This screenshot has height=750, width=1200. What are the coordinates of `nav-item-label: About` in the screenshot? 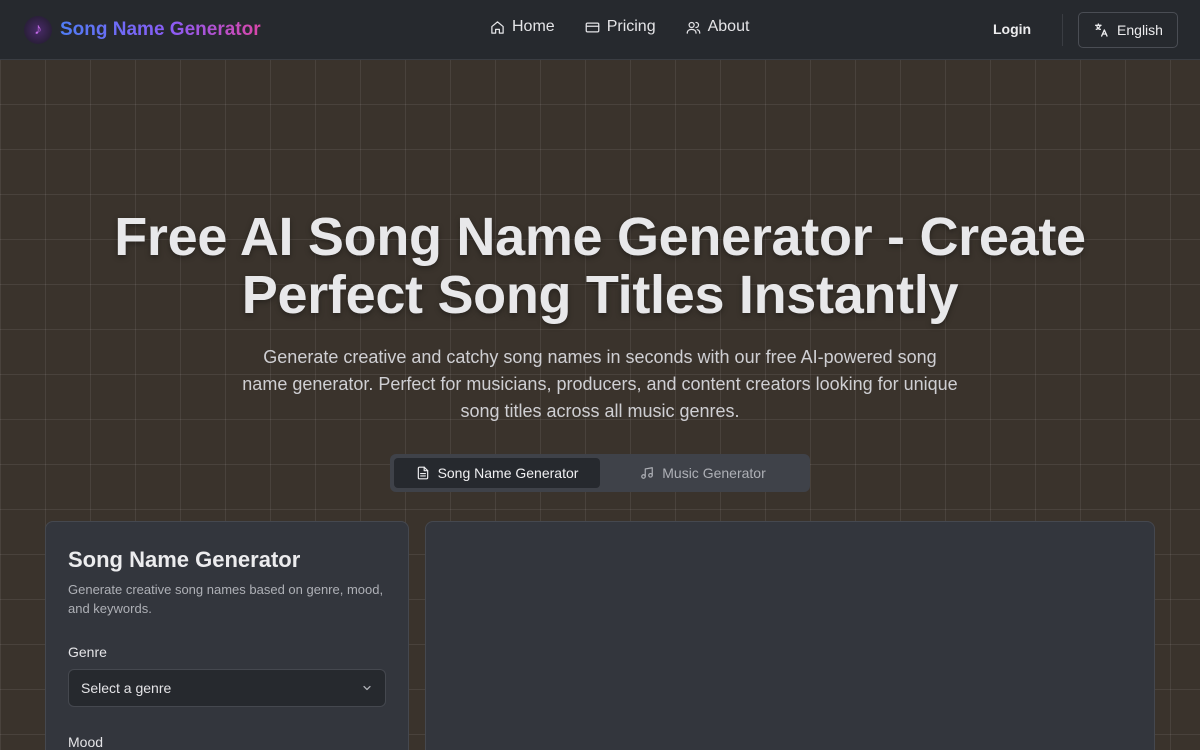 It's located at (728, 26).